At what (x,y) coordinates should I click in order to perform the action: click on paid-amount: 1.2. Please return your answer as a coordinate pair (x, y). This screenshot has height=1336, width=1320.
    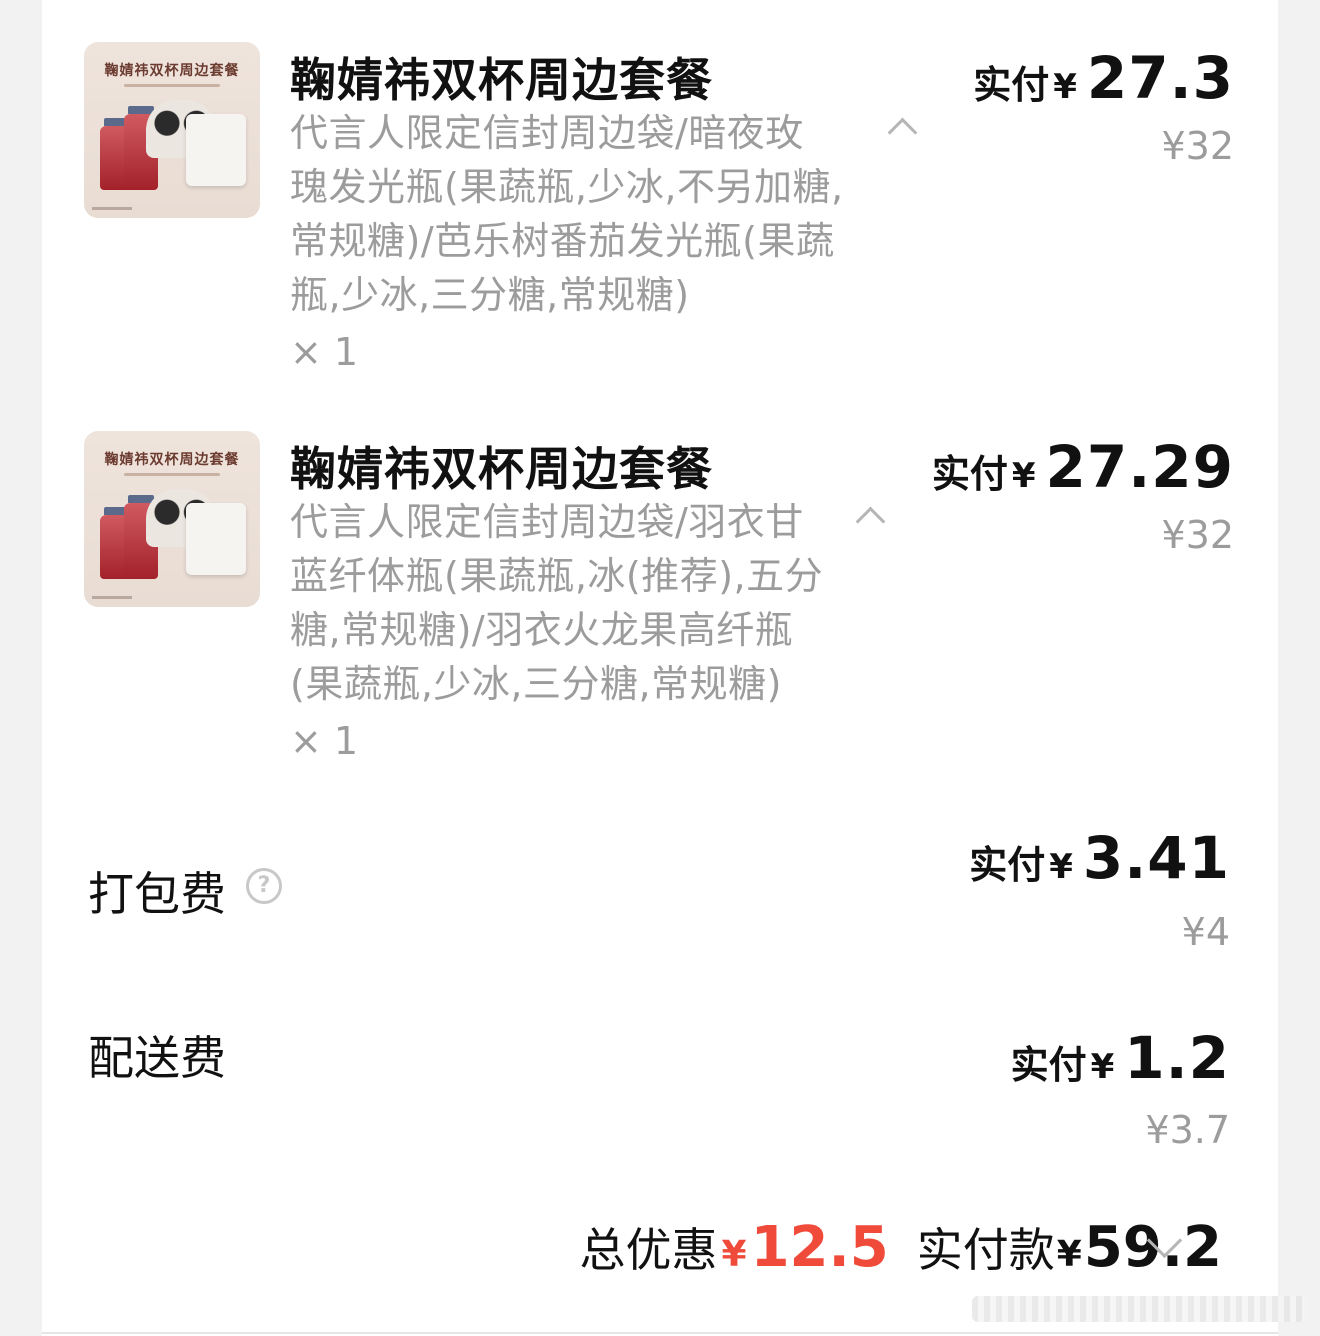
    Looking at the image, I should click on (1177, 1058).